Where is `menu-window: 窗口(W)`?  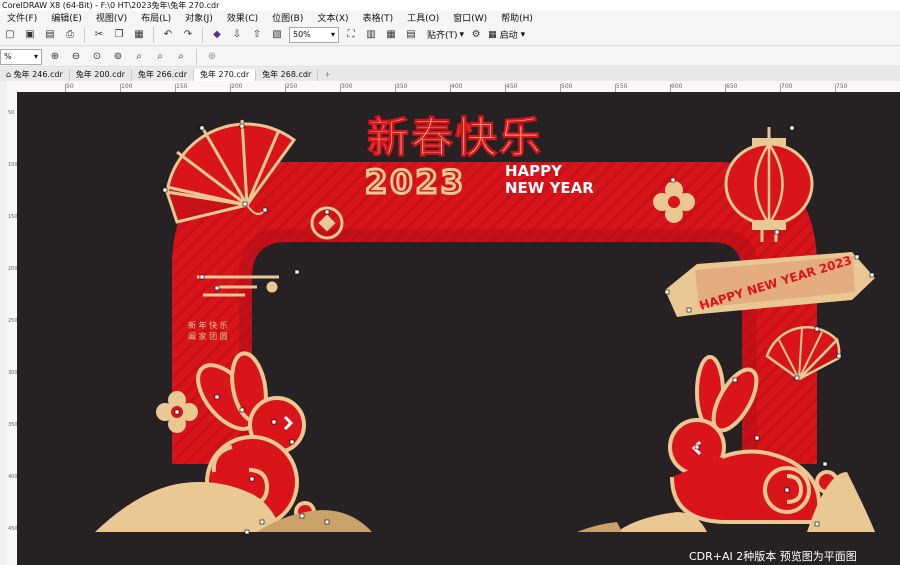 menu-window: 窗口(W) is located at coordinates (470, 17).